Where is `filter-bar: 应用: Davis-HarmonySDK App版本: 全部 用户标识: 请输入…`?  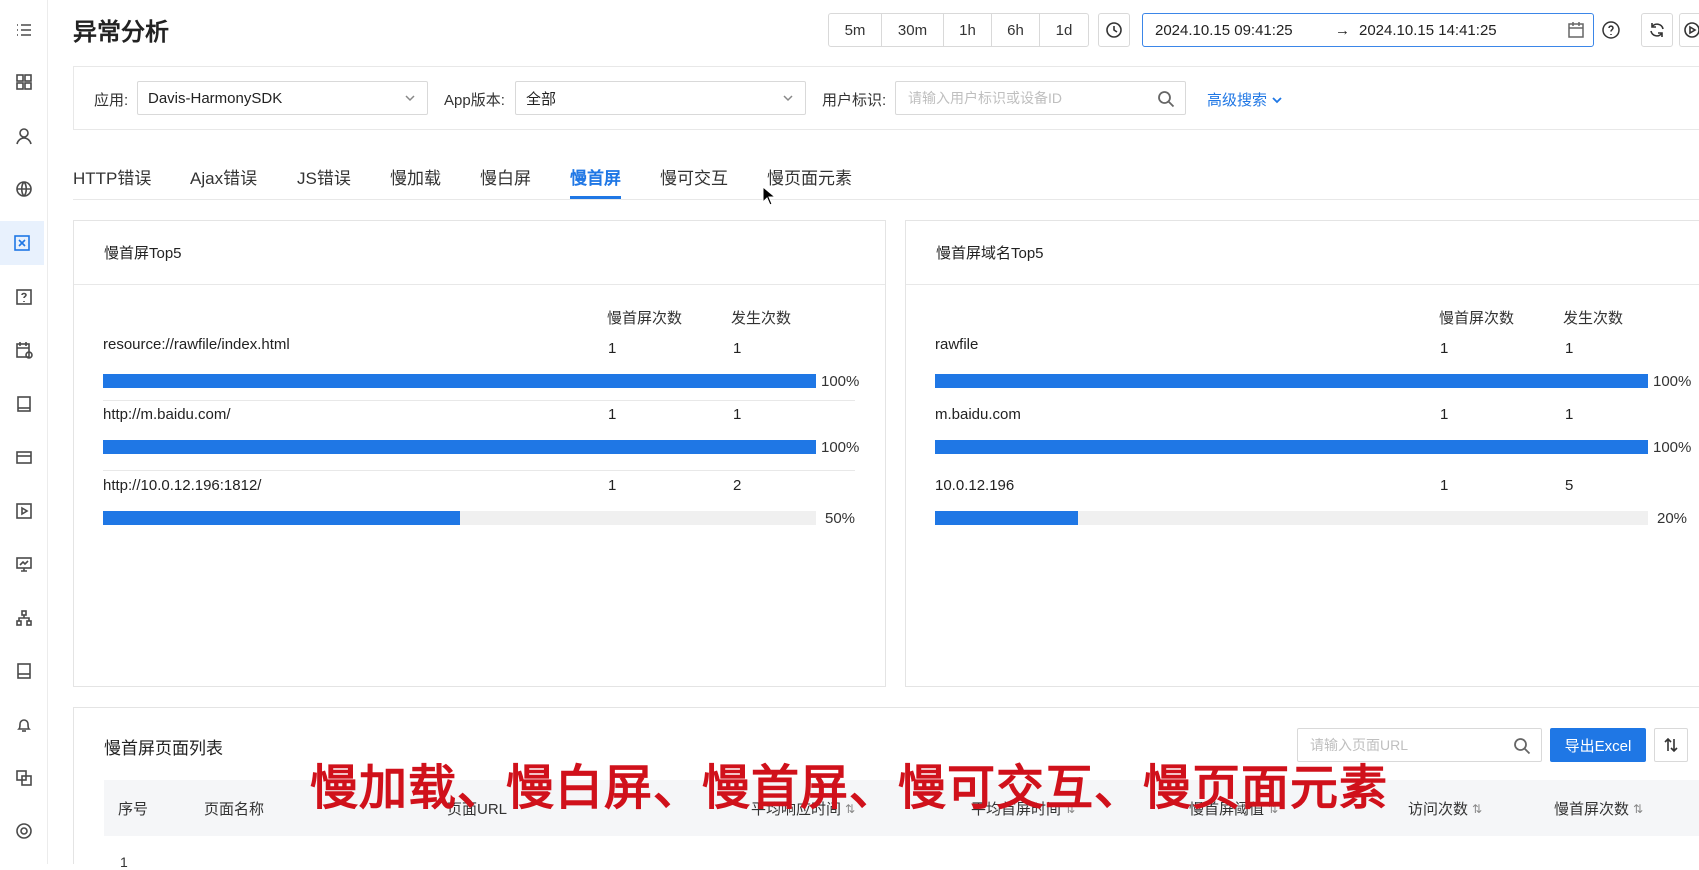 filter-bar: 应用: Davis-HarmonySDK App版本: 全部 用户标识: 请输入… is located at coordinates (886, 98).